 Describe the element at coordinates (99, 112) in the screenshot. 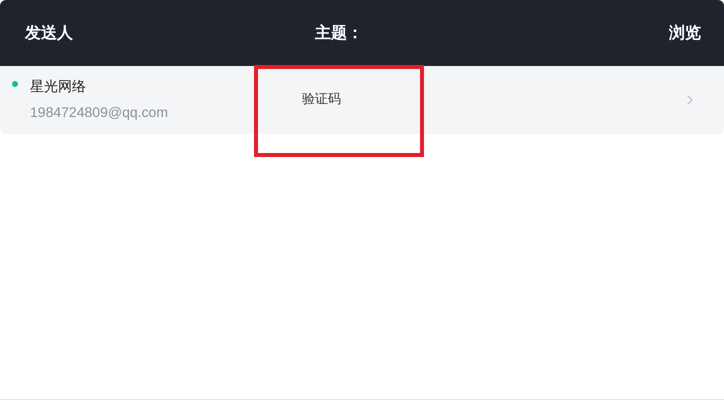

I see `sender-email: 1984724809@qq.com` at that location.